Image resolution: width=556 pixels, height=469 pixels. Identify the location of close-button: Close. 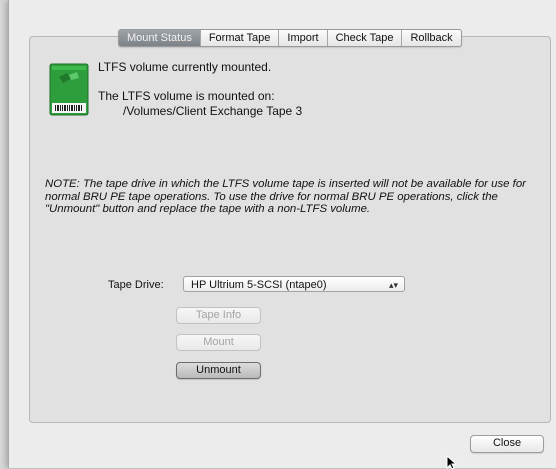
(507, 444).